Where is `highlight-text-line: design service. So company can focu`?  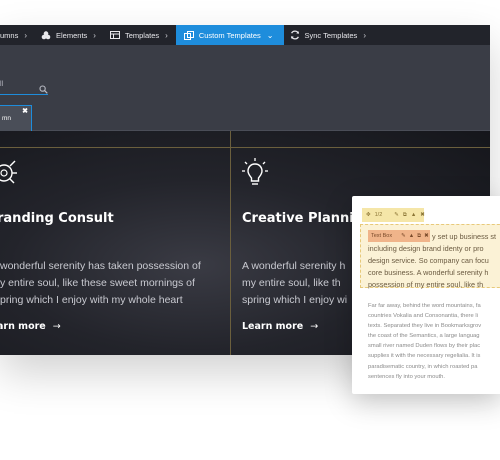
highlight-text-line: design service. So company can focu is located at coordinates (428, 260).